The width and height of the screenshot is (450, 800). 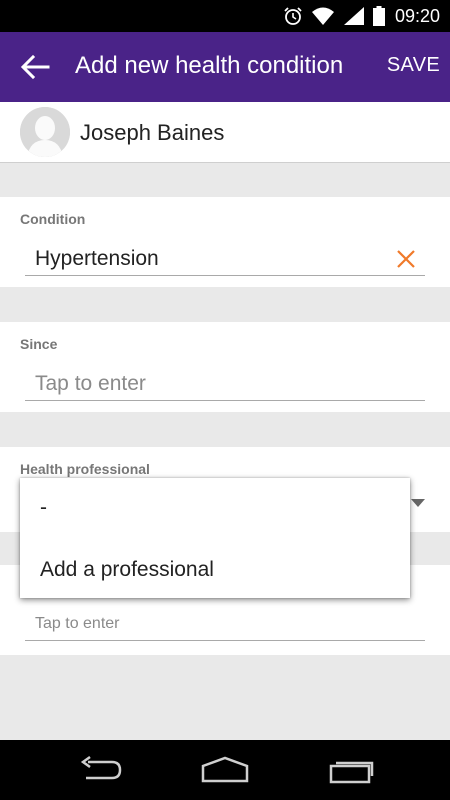 I want to click on person-icon, so click(x=45, y=132).